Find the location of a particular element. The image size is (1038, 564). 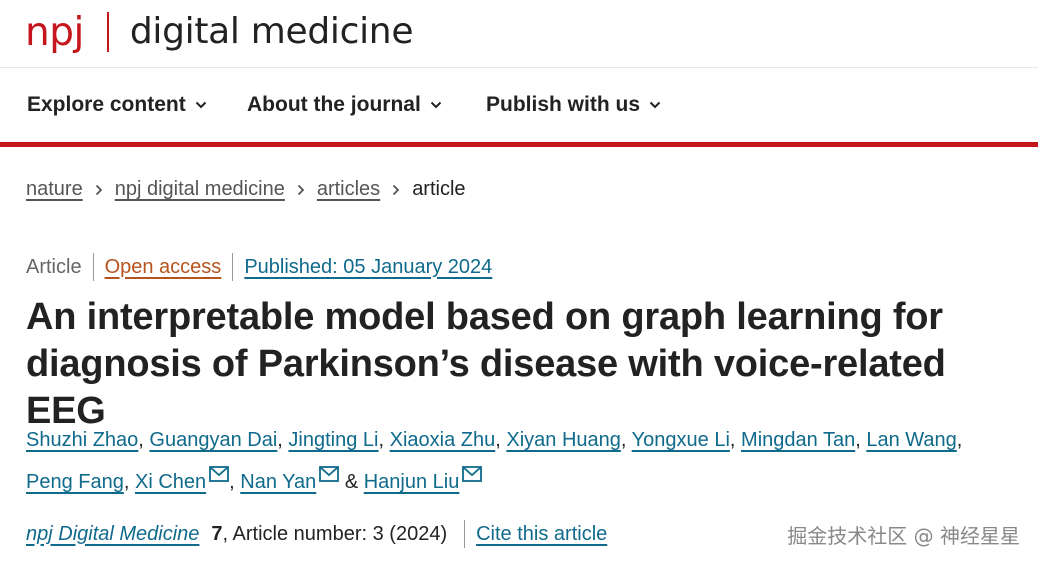

author-link: Jingting Li is located at coordinates (333, 440).